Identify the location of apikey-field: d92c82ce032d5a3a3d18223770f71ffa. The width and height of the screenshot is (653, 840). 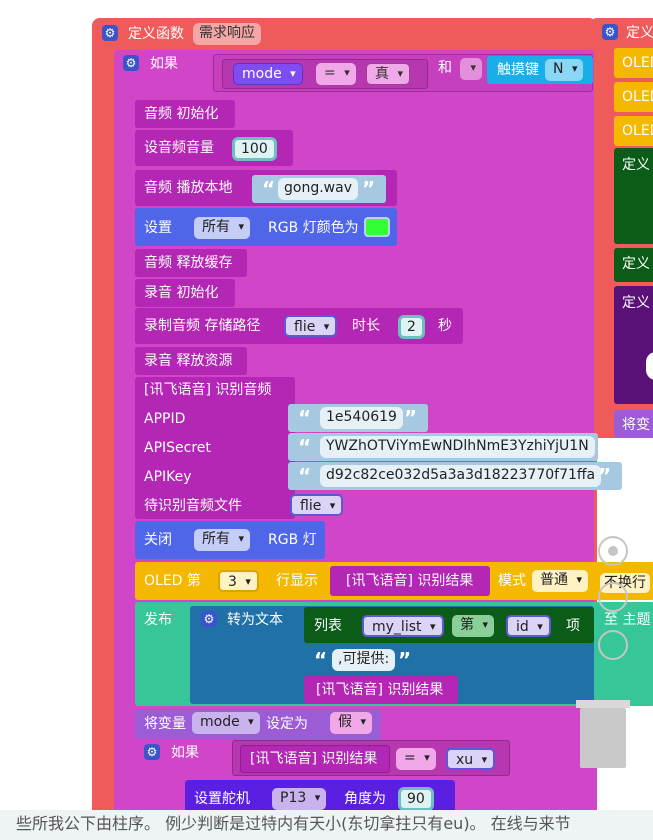
(461, 476).